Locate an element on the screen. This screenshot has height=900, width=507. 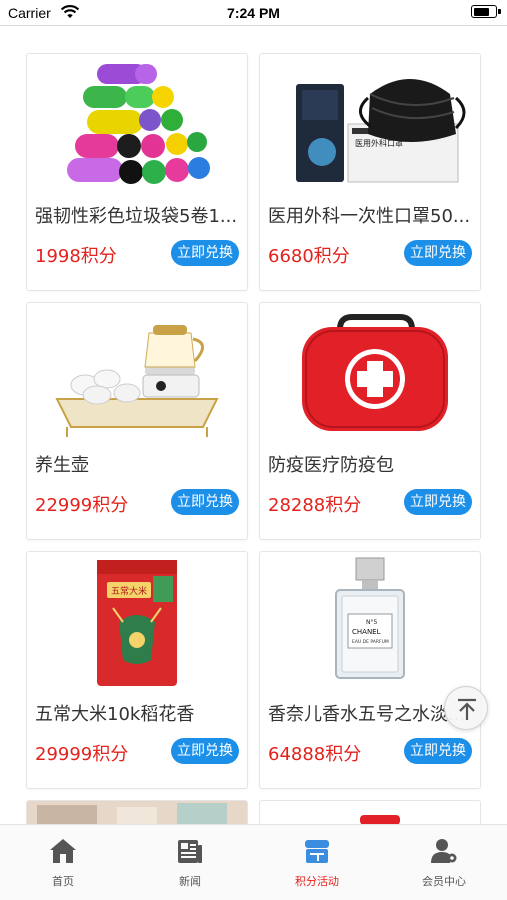
tab-label: 会员中心 is located at coordinates (444, 881).